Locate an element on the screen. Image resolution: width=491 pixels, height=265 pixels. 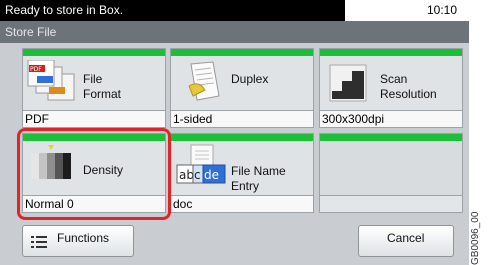
figure-code: GB0096_00 is located at coordinates (475, 238).